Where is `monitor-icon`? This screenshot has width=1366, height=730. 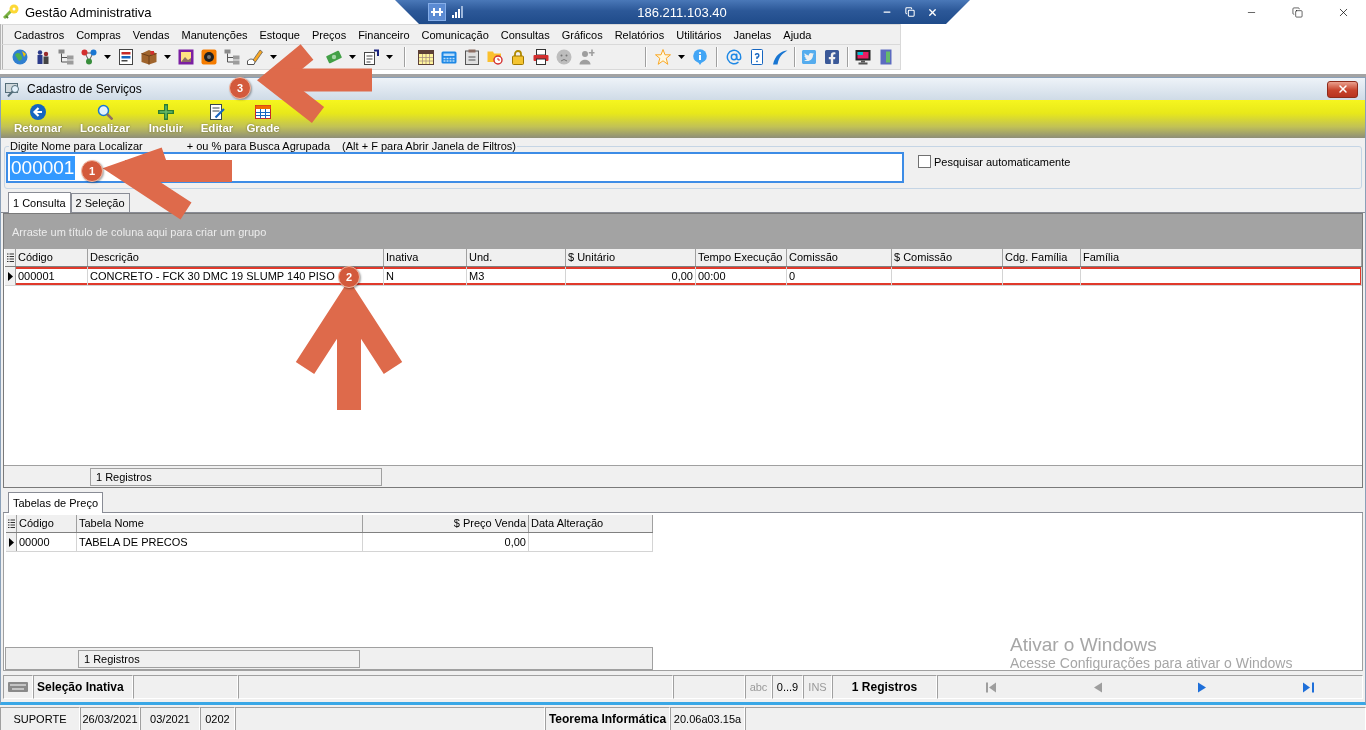 monitor-icon is located at coordinates (862, 57).